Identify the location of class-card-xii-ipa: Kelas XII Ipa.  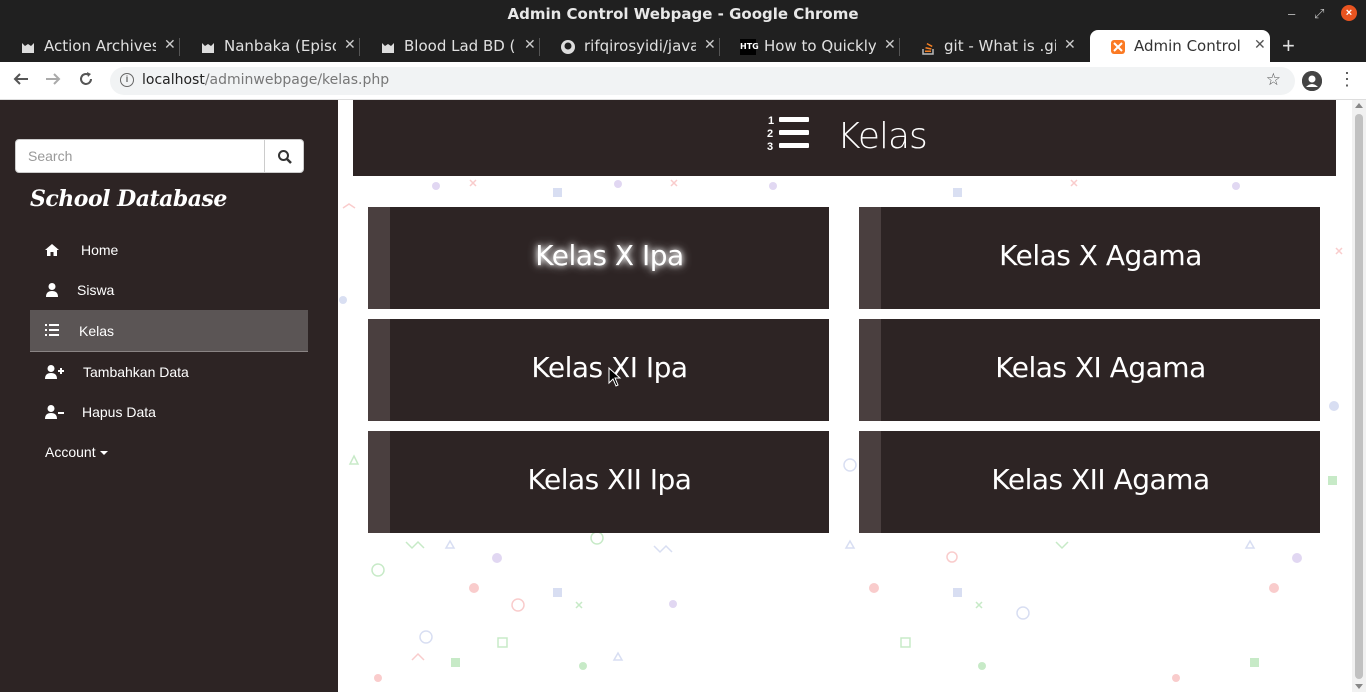
(598, 482).